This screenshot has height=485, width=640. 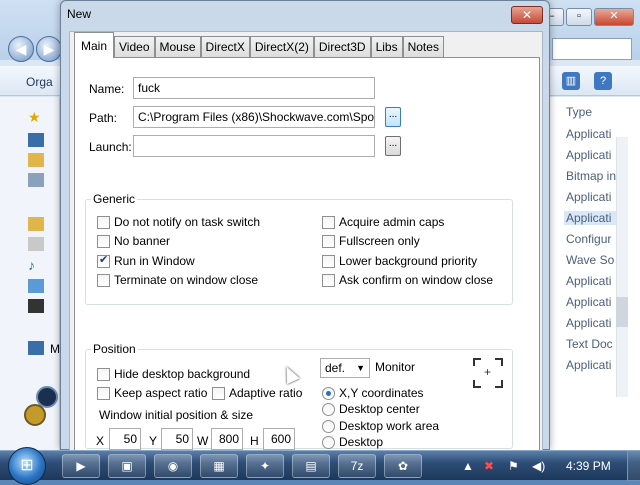 What do you see at coordinates (345, 368) in the screenshot?
I see `monitor-select: def. ▼` at bounding box center [345, 368].